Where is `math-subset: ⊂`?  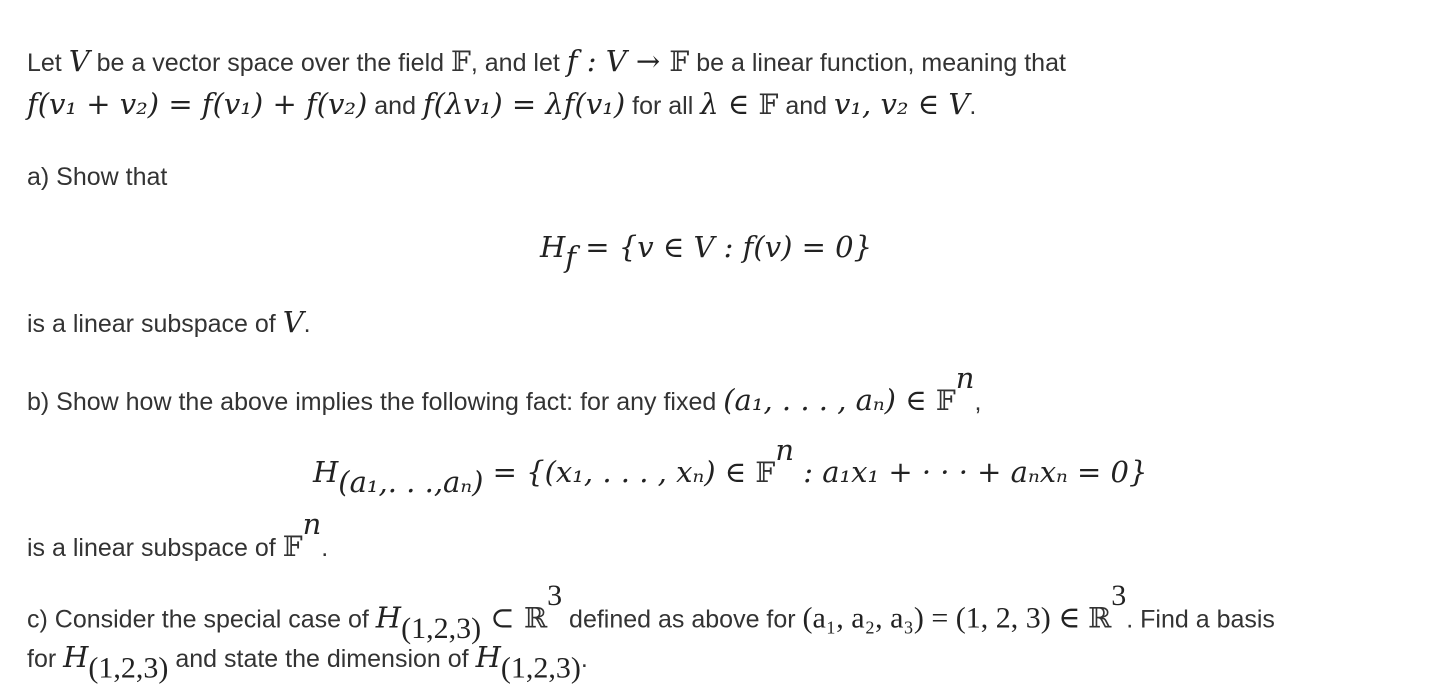
math-subset: ⊂ is located at coordinates (502, 617).